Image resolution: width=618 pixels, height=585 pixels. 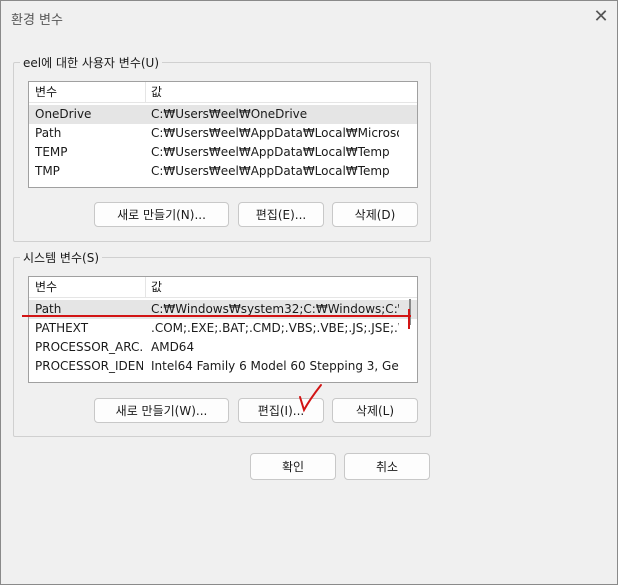 I want to click on list-item: TMP C:₩Users₩eel₩AppData₩Local₩Temp, so click(x=223, y=171).